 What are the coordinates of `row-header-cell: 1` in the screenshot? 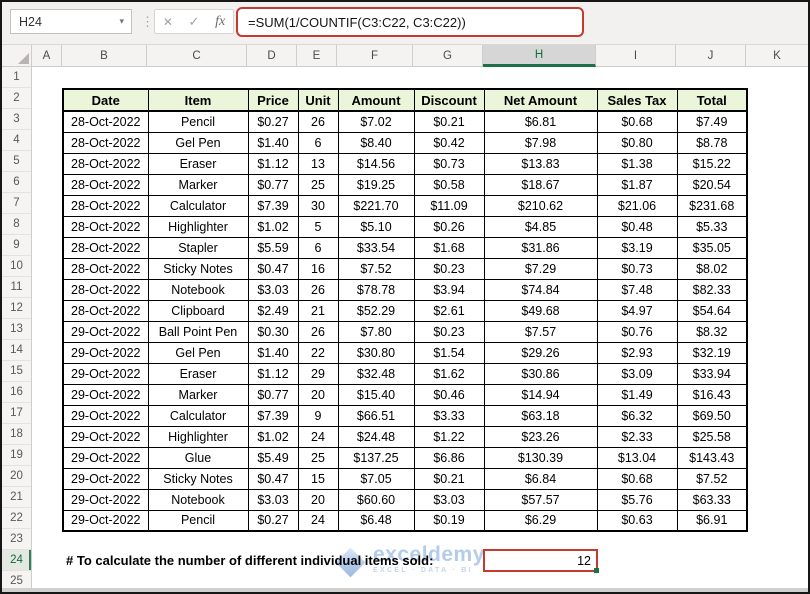 It's located at (16, 77).